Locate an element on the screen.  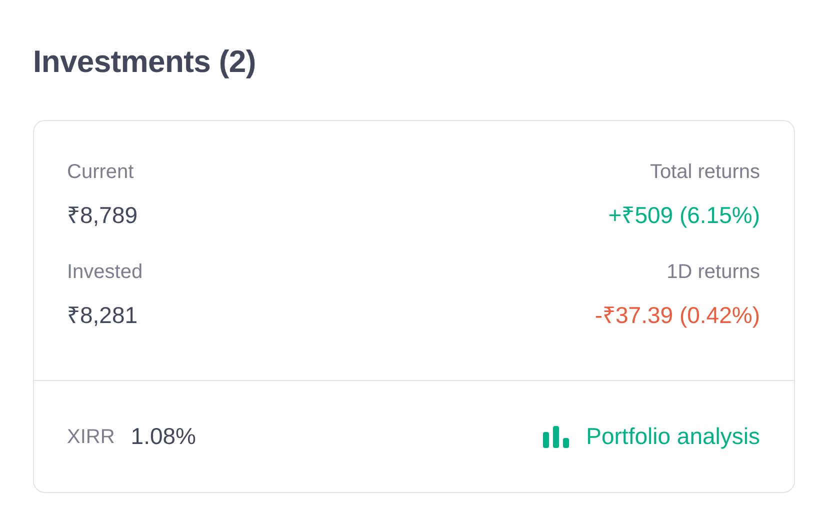
stat-value: -₹37.39 (0.42%) is located at coordinates (677, 315).